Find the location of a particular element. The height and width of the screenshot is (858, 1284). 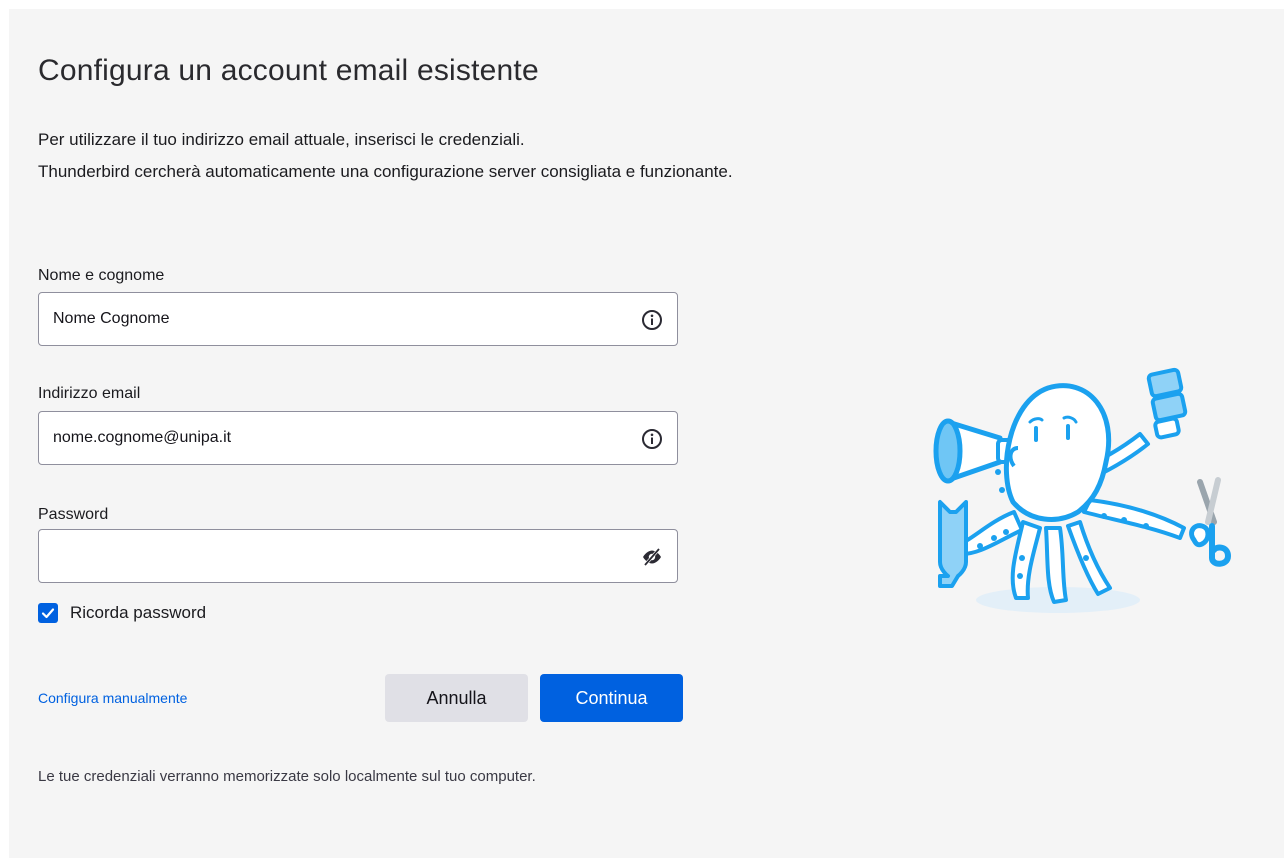

remember-password-row: Ricorda password is located at coordinates (122, 613).